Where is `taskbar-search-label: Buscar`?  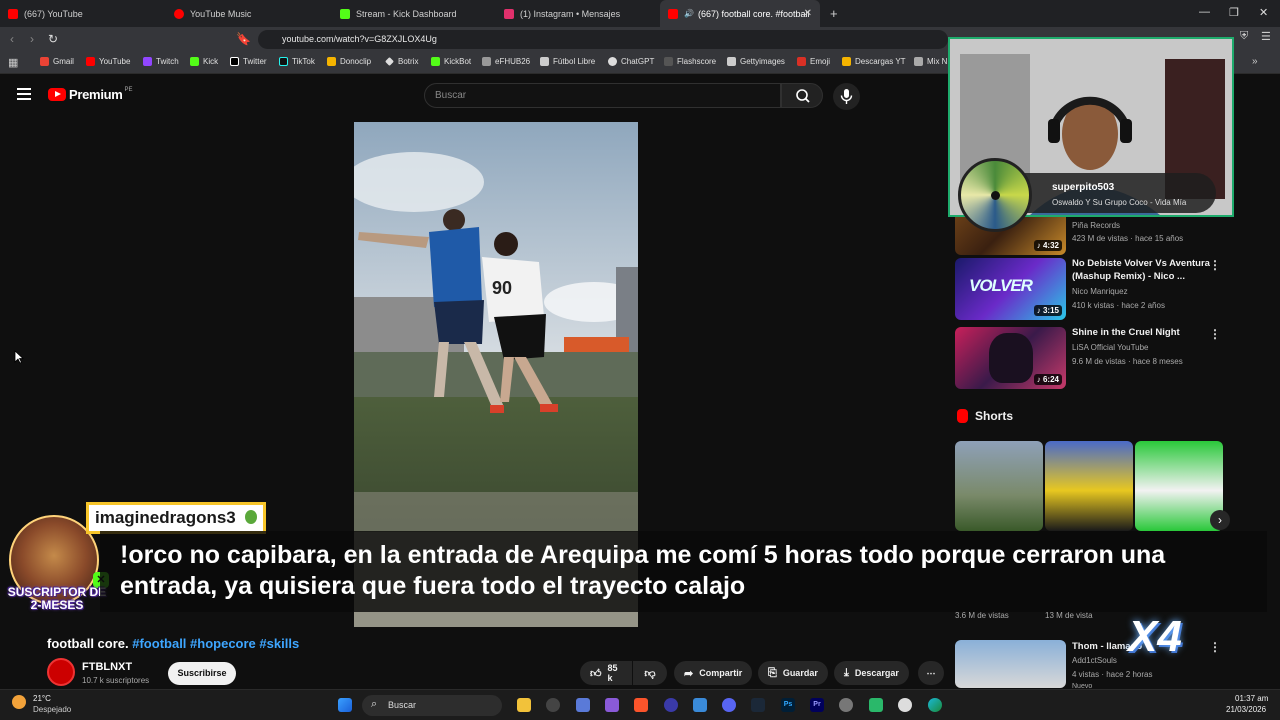 taskbar-search-label: Buscar is located at coordinates (402, 705).